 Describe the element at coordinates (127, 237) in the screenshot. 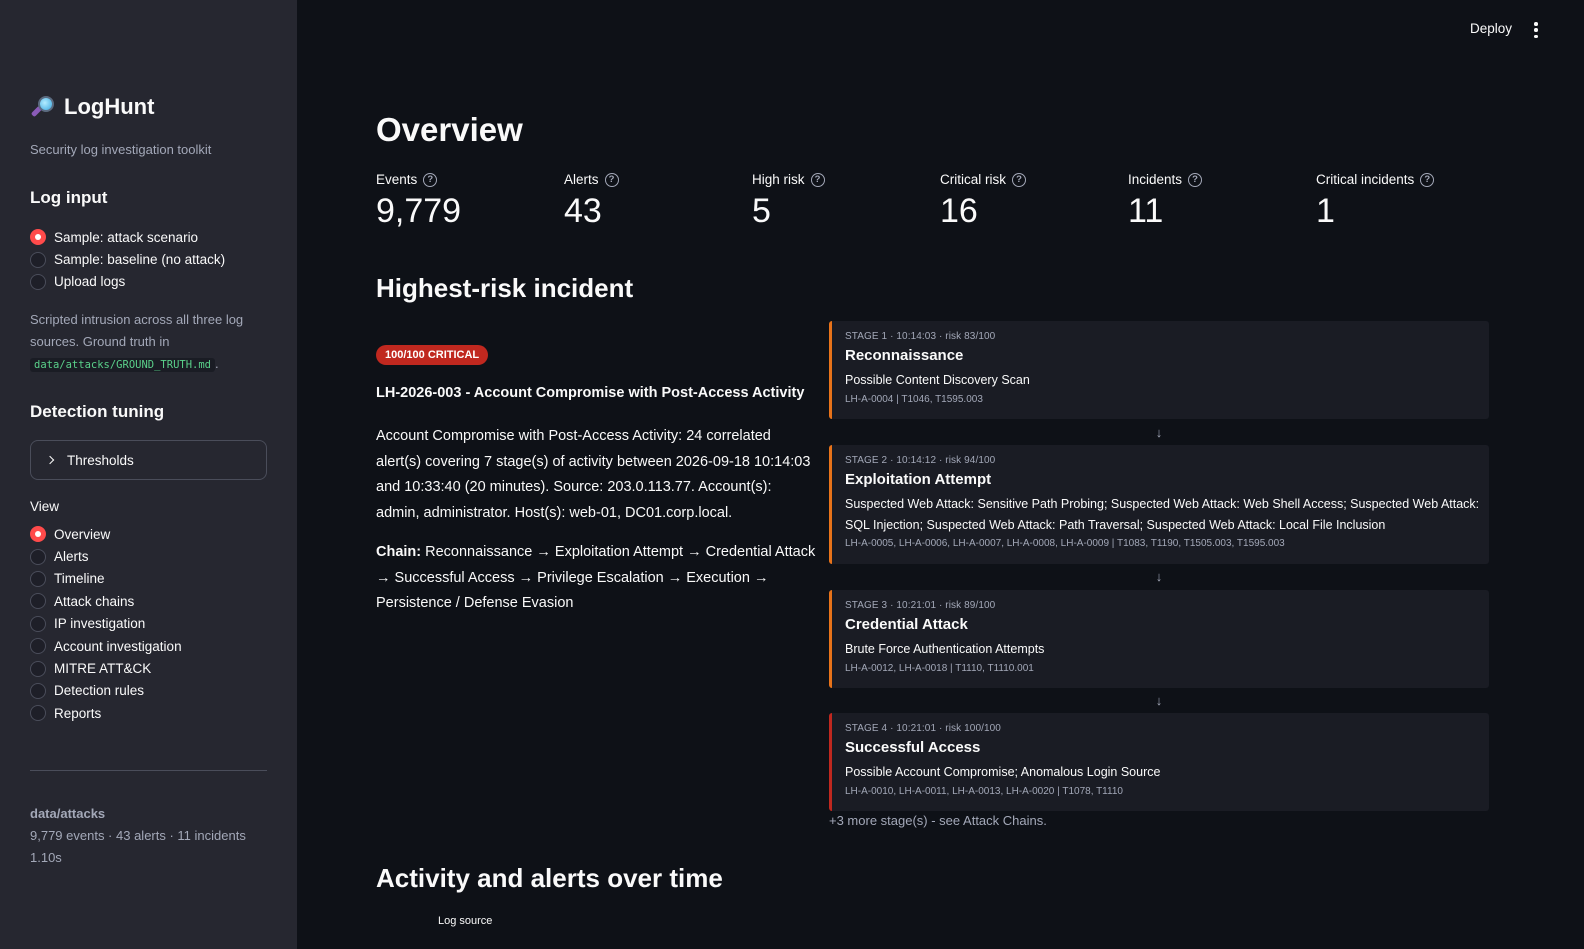

I see `log-input-option-attack: Sample: attack scenario` at that location.